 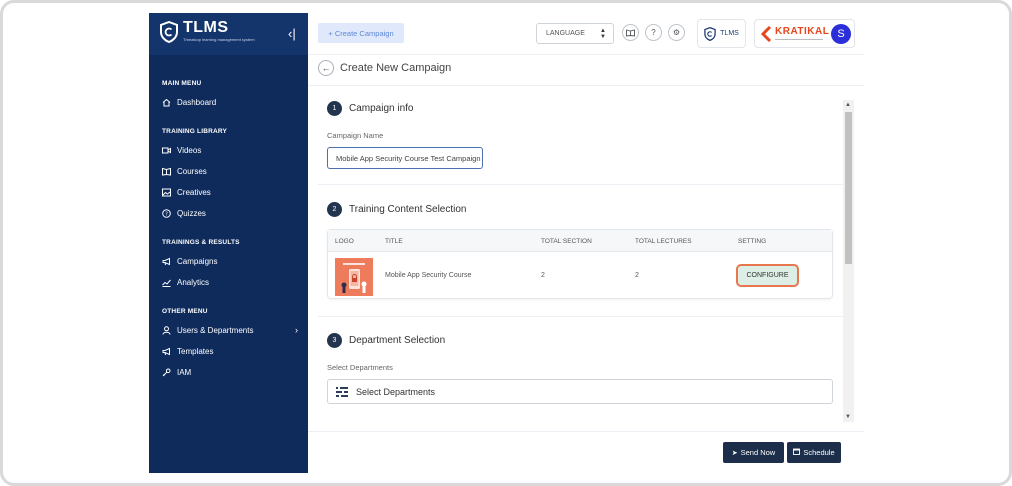 What do you see at coordinates (296, 330) in the screenshot?
I see `chevron-right-icon: ›` at bounding box center [296, 330].